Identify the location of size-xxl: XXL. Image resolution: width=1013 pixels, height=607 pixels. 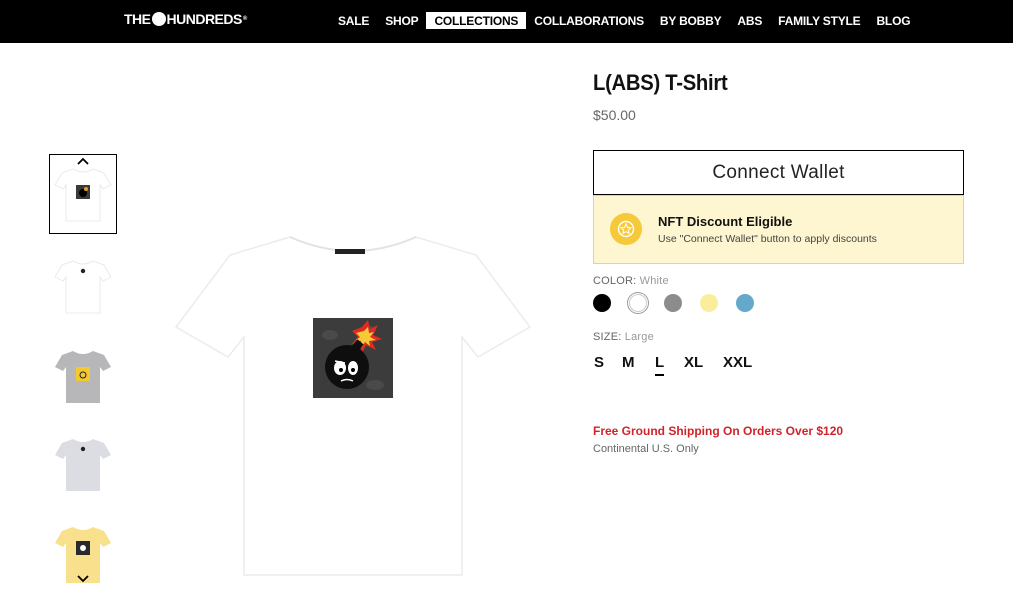
(737, 364).